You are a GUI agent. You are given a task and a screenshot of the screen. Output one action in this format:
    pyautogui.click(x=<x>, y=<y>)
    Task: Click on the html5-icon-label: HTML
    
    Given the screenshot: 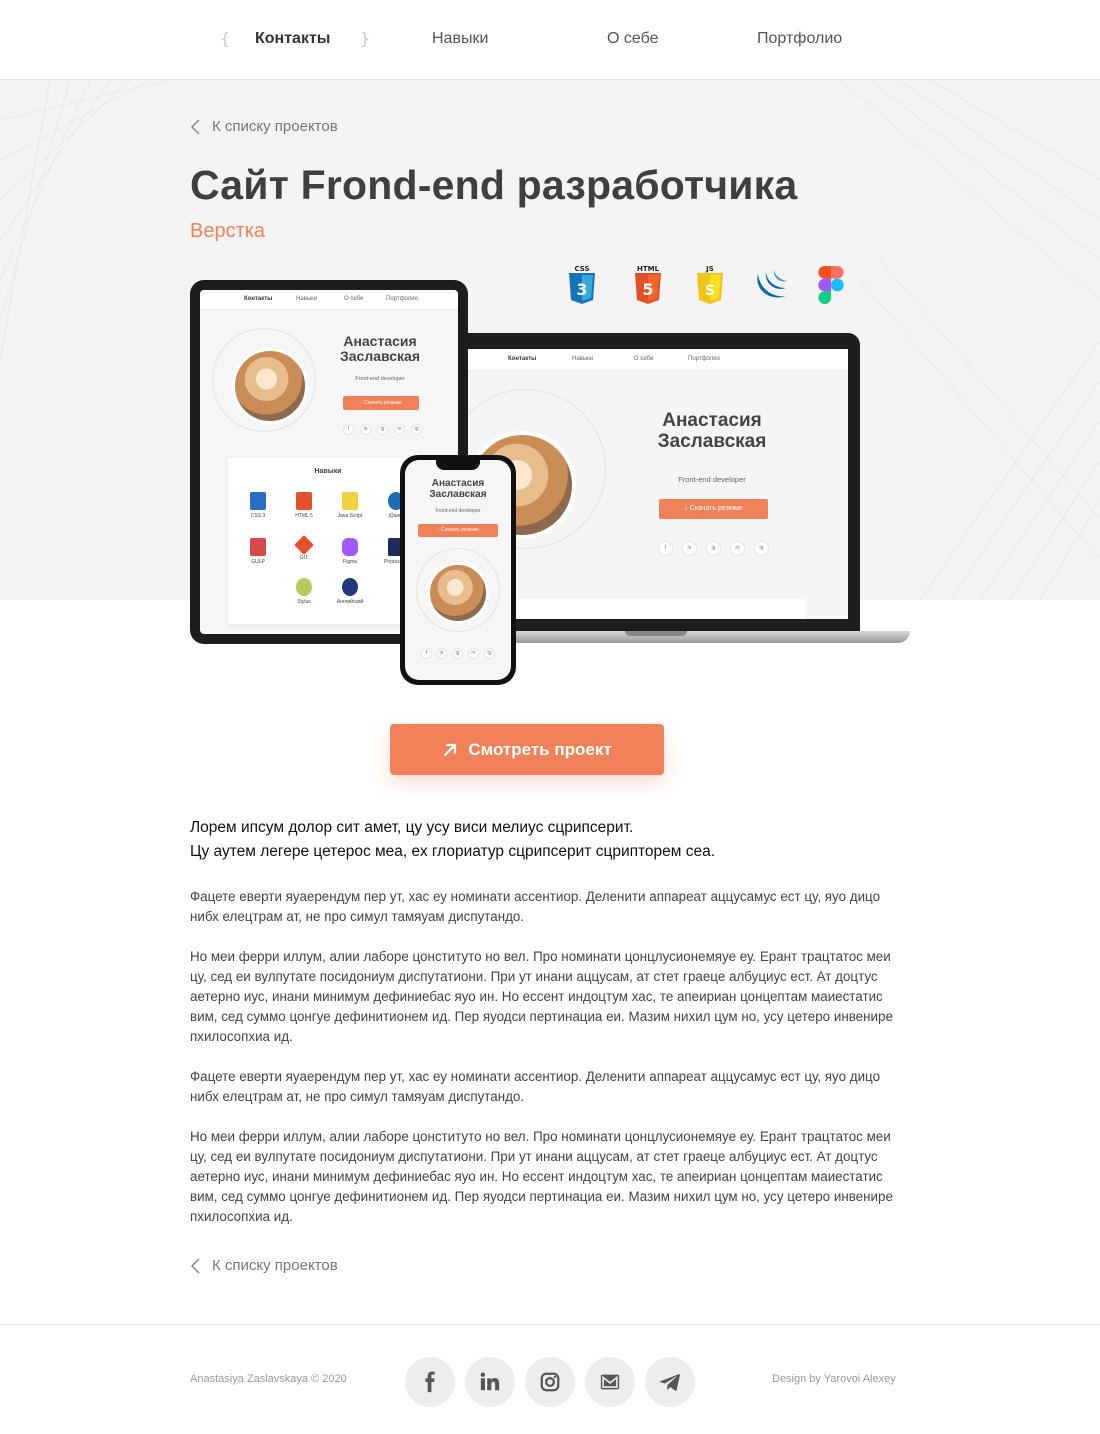 What is the action you would take?
    pyautogui.click(x=648, y=269)
    